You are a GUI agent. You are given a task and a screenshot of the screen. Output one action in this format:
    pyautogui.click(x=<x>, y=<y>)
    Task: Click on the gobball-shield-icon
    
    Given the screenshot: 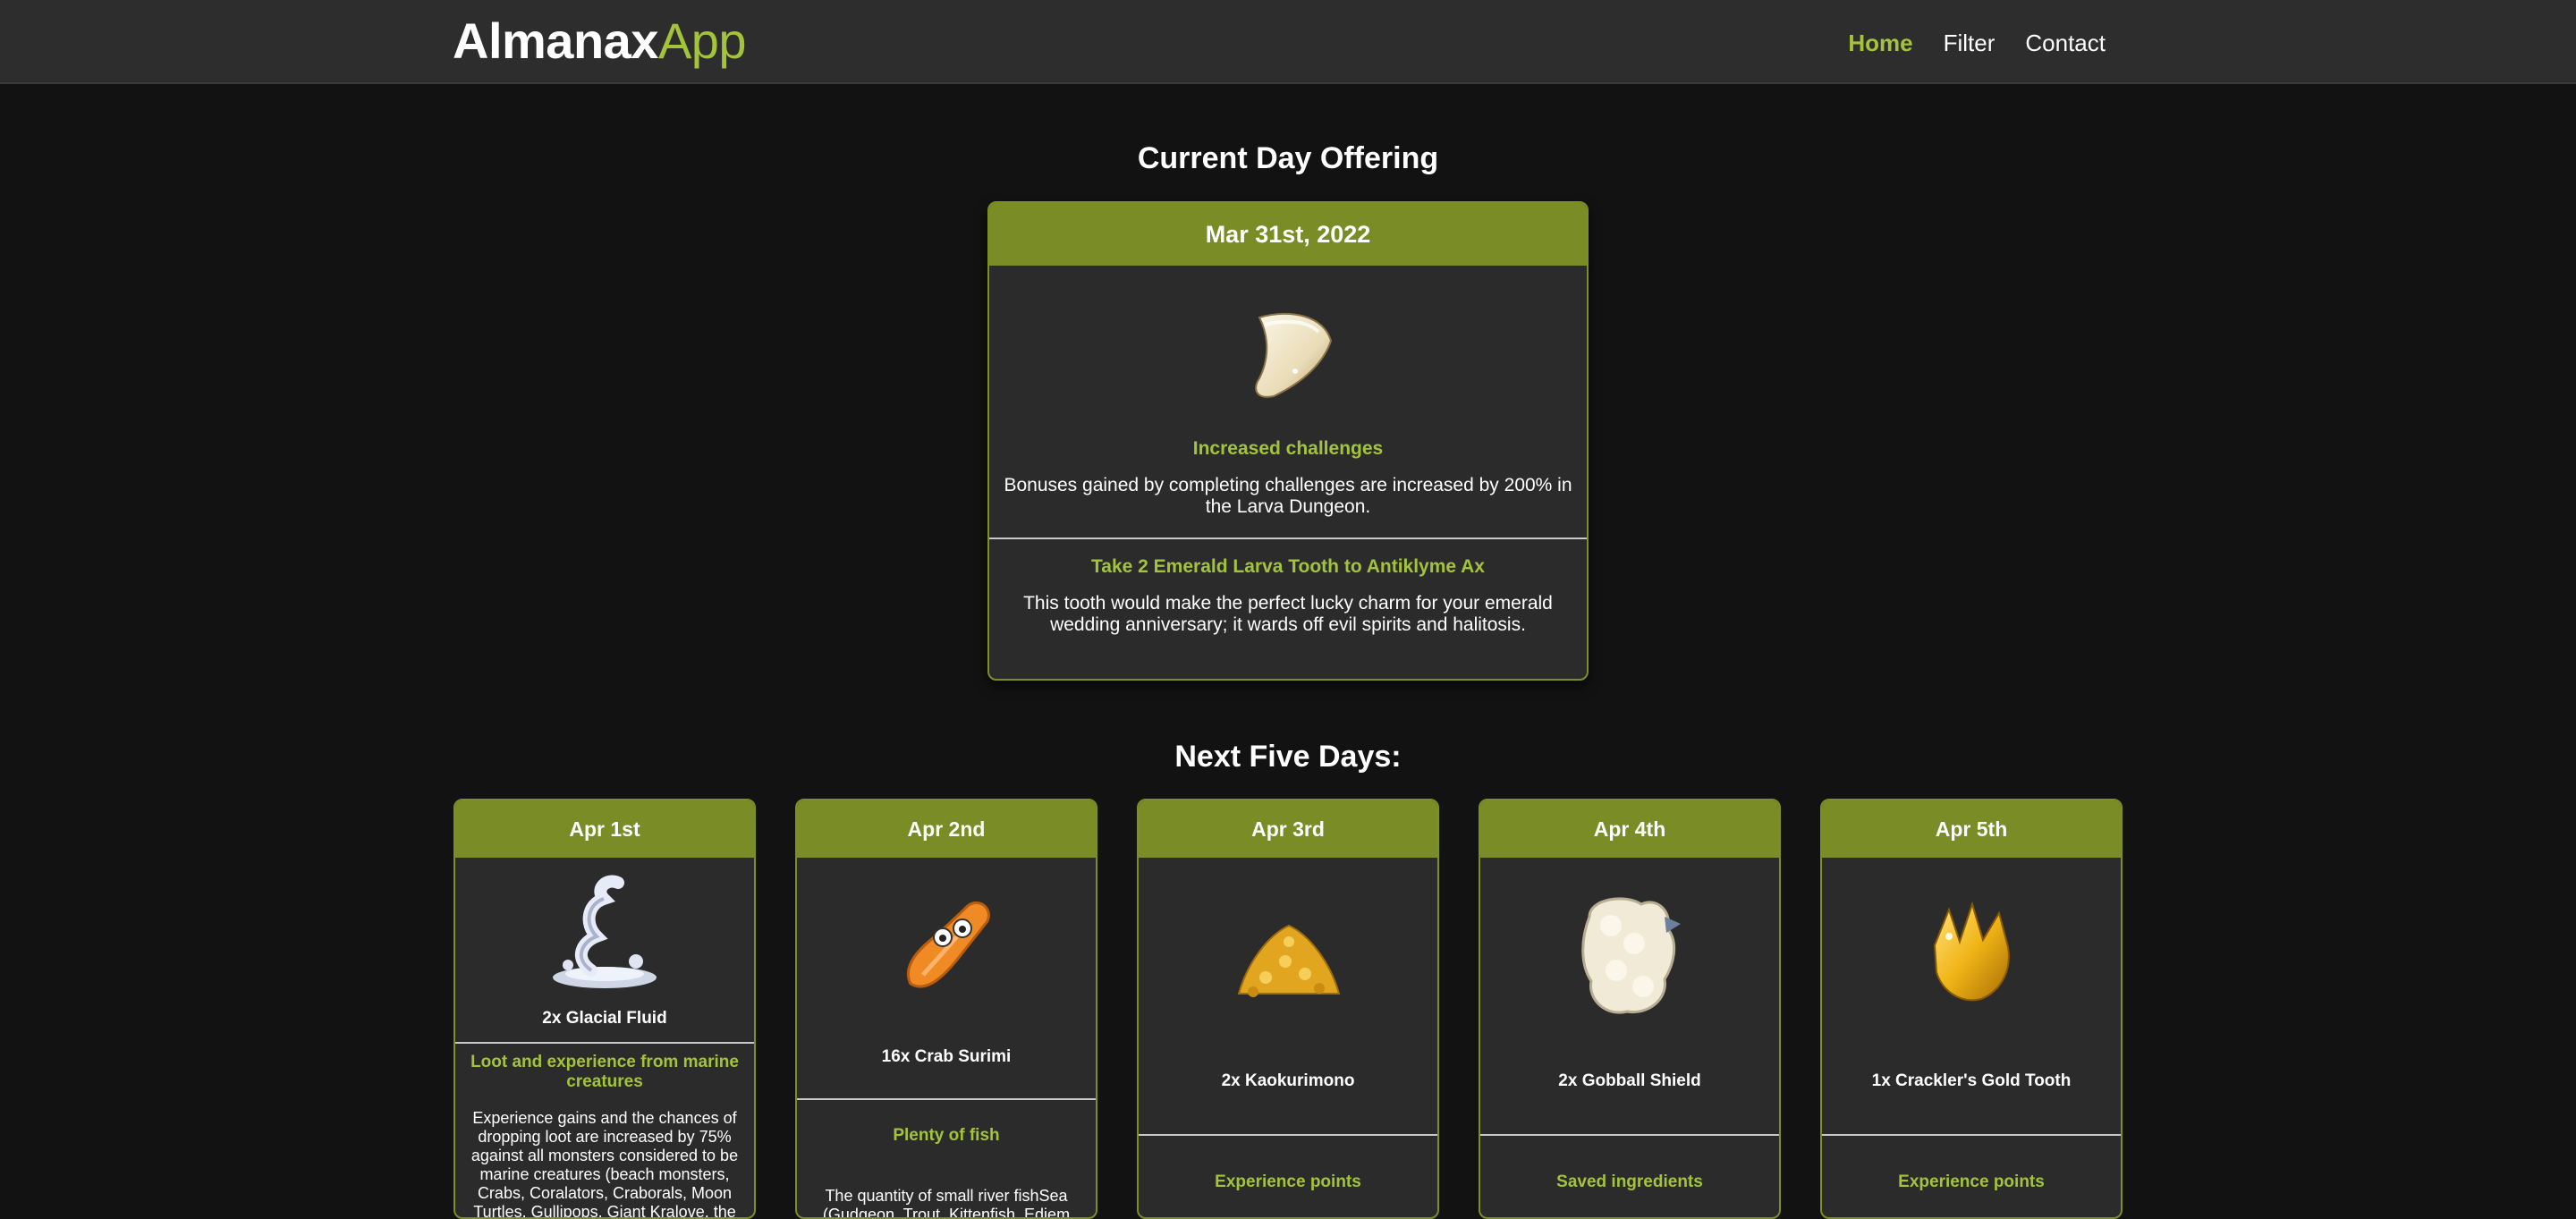 What is the action you would take?
    pyautogui.click(x=1631, y=955)
    